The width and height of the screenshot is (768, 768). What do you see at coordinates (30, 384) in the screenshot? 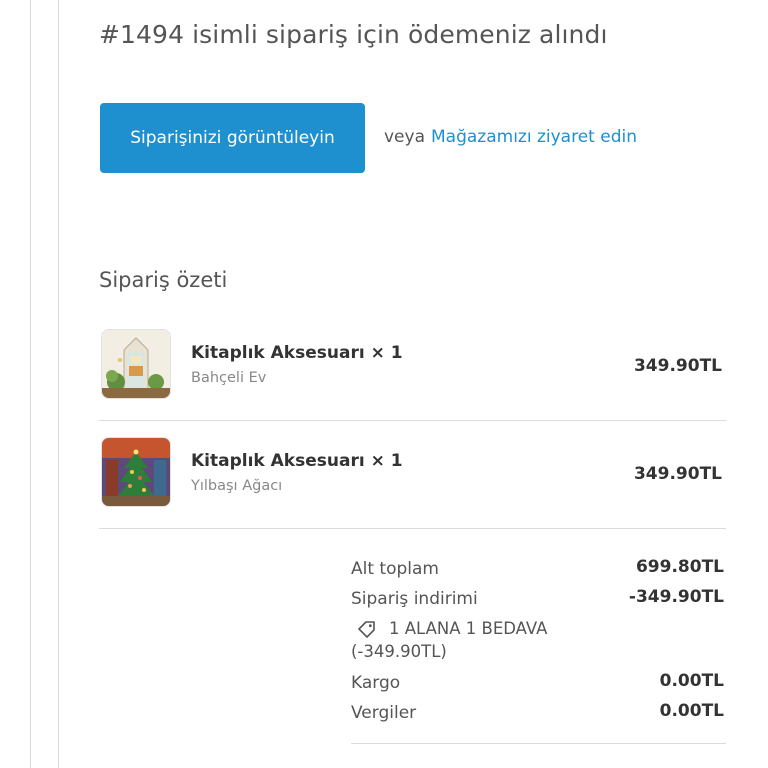
I see `left-rail-line` at bounding box center [30, 384].